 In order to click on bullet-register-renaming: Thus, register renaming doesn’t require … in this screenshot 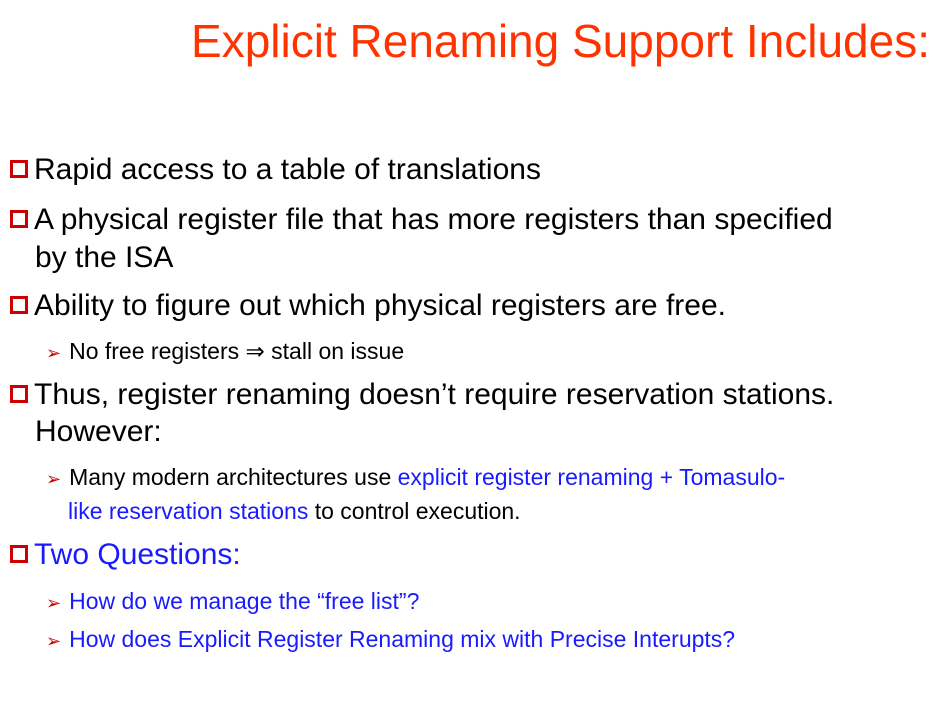, I will do `click(422, 395)`.